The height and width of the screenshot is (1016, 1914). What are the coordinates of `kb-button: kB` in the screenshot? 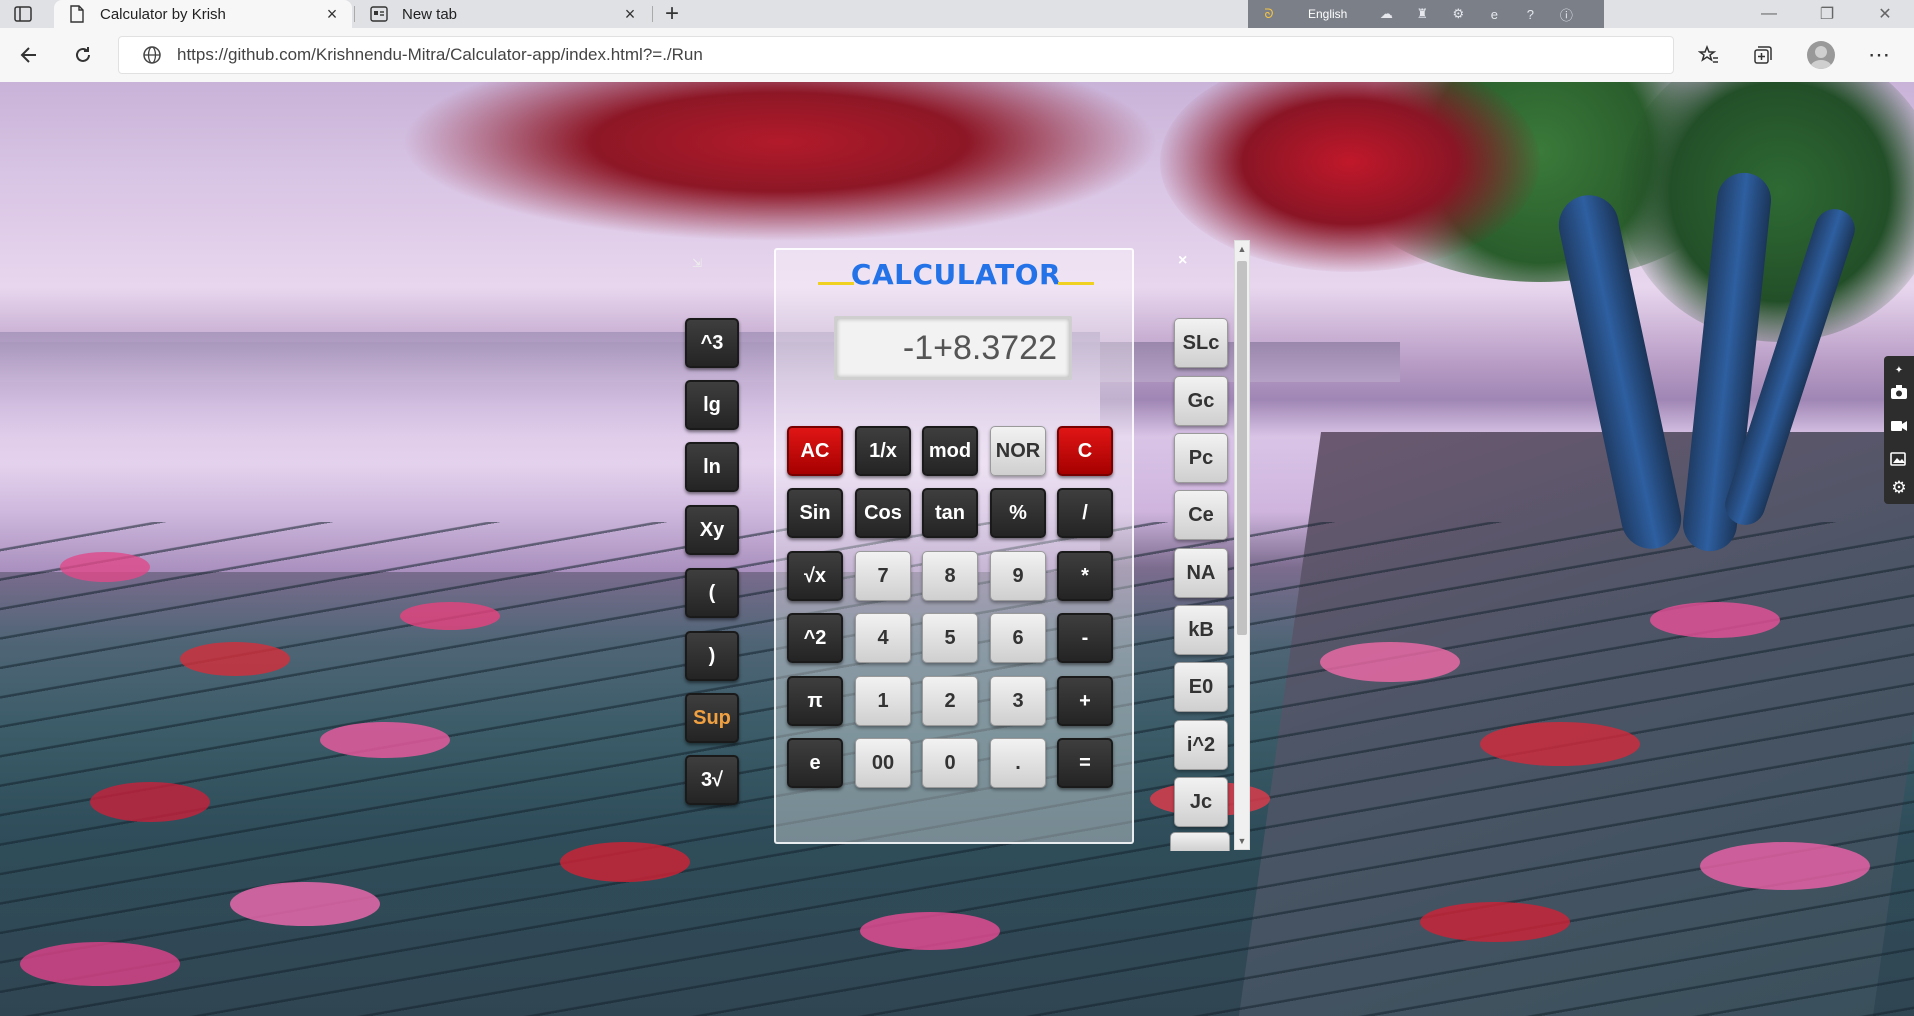 It's located at (1201, 630).